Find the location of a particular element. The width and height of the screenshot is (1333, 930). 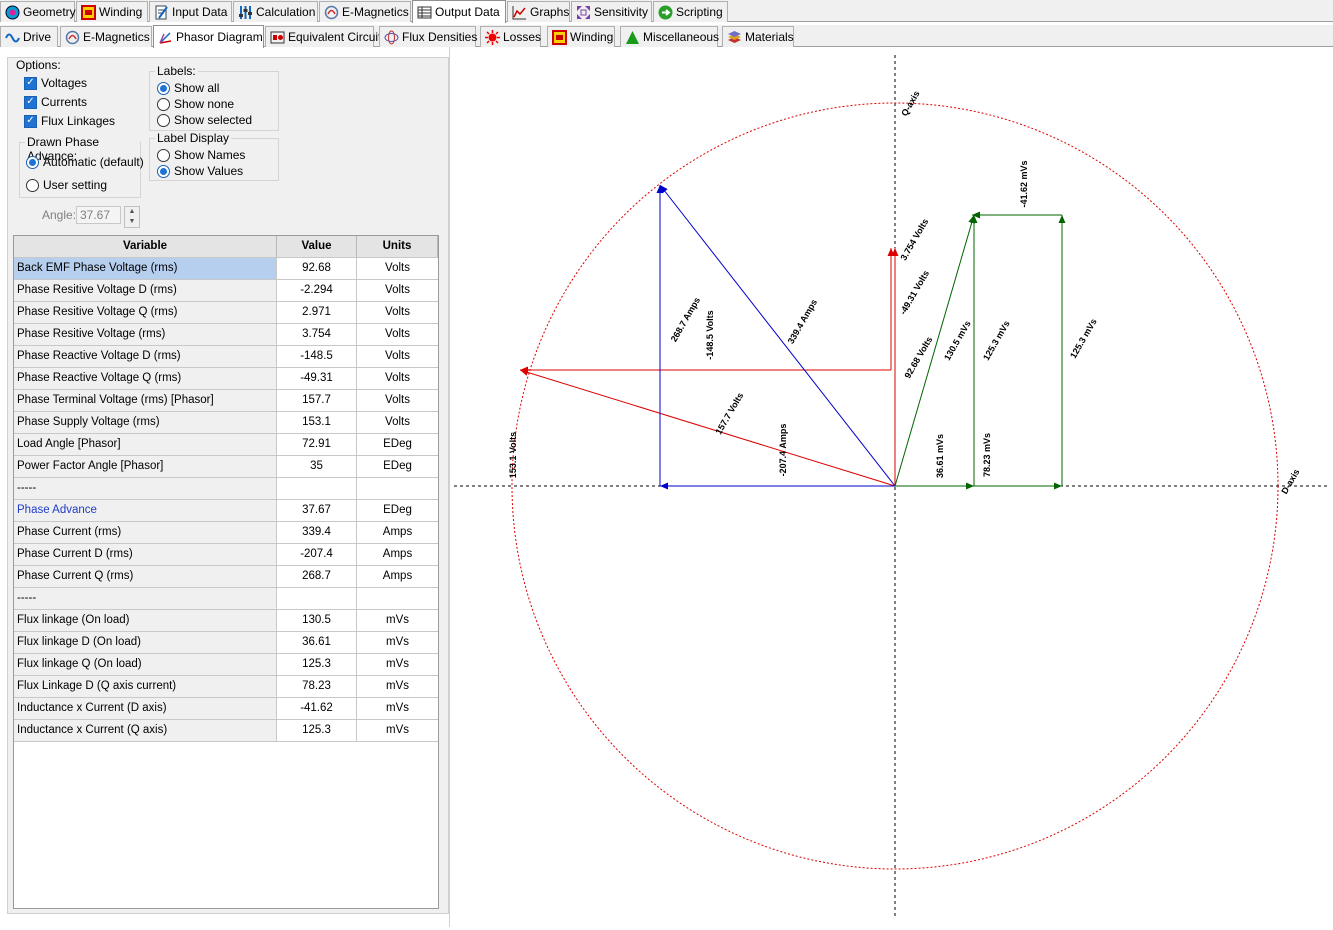

table-row: Flux linkage D (On load) 36.61 mVs is located at coordinates (226, 643).